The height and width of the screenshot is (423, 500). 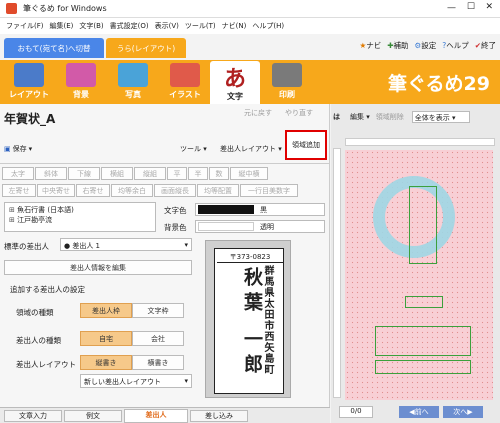 I want to click on ura-layout-tab: うら(レイアウト), so click(x=146, y=48).